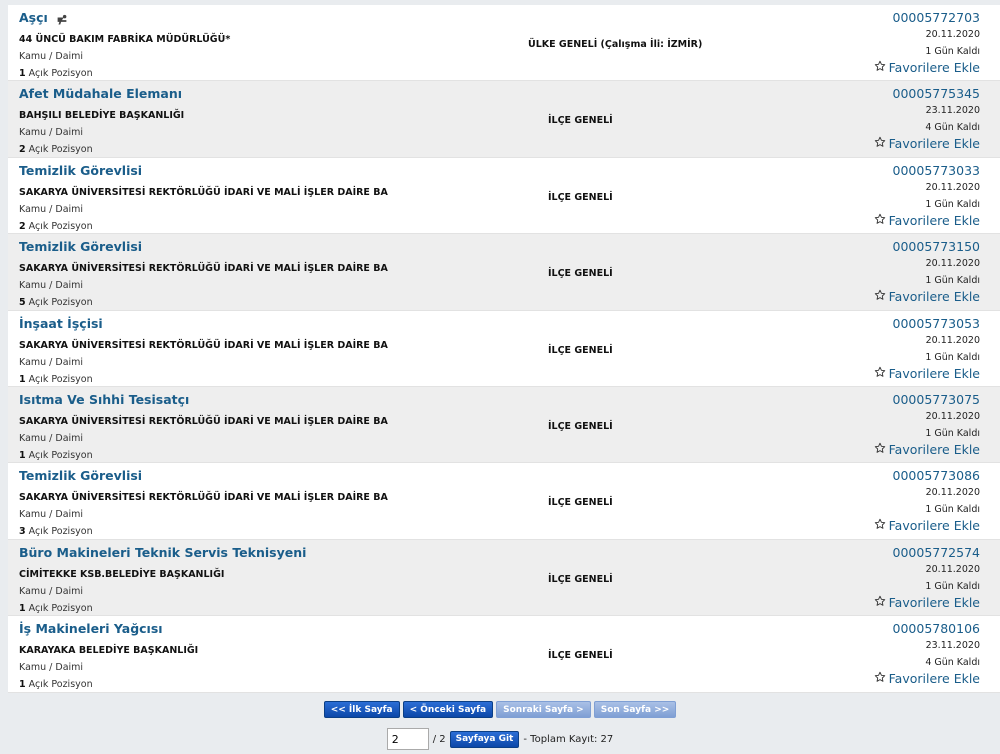 This screenshot has width=1000, height=754. Describe the element at coordinates (484, 739) in the screenshot. I see `go-to-page-button: Sayfaya Git` at that location.